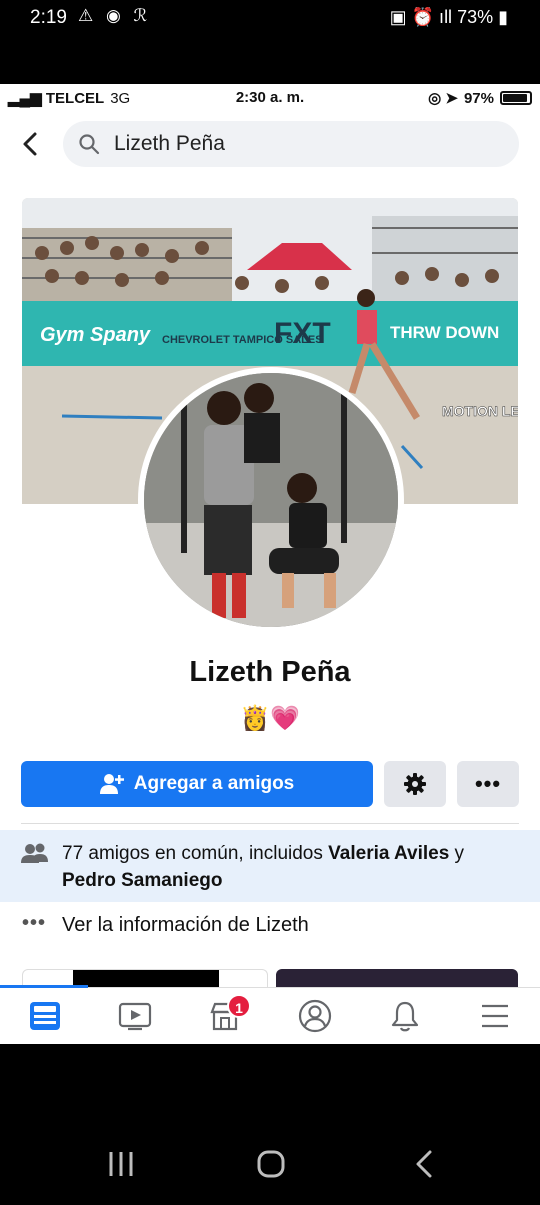 Image resolution: width=540 pixels, height=1205 pixels. What do you see at coordinates (115, 15) in the screenshot?
I see `notification-icons: ⚠ ◉ ℛ` at bounding box center [115, 15].